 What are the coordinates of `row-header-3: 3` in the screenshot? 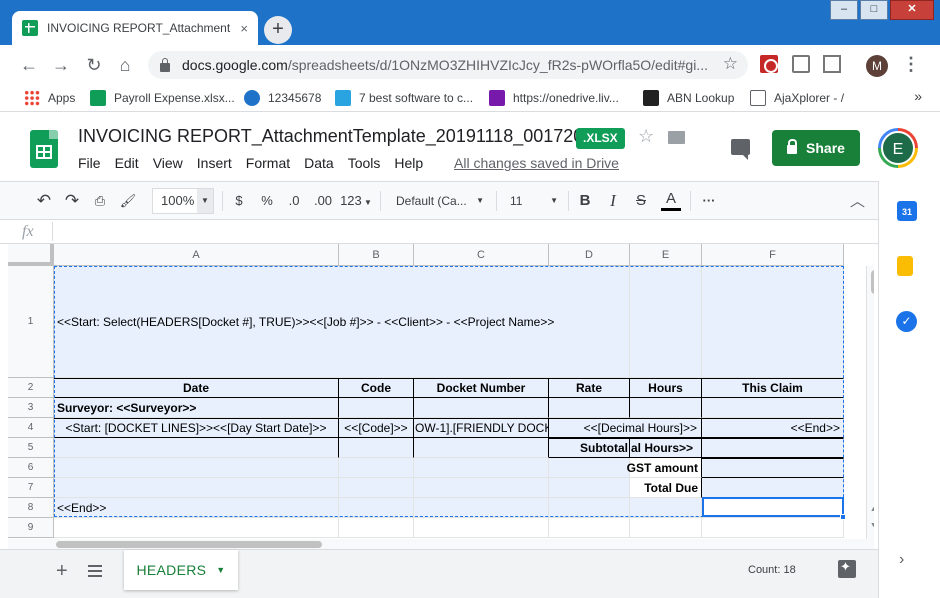 It's located at (31, 408).